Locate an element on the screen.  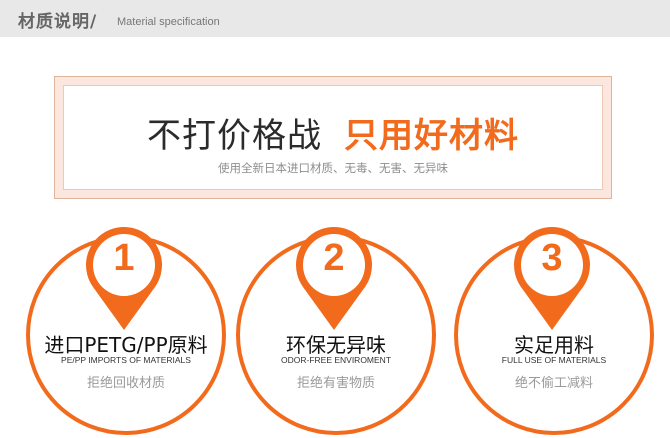
section-header: 材质说明/ Material specification is located at coordinates (335, 18).